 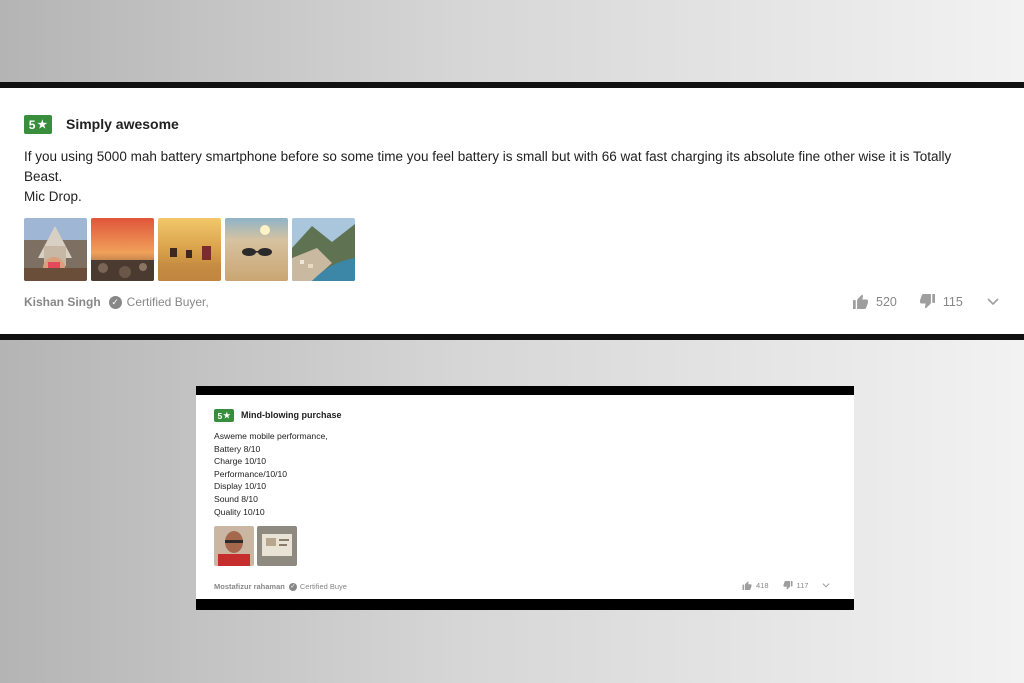 What do you see at coordinates (874, 301) in the screenshot?
I see `like-button: 520` at bounding box center [874, 301].